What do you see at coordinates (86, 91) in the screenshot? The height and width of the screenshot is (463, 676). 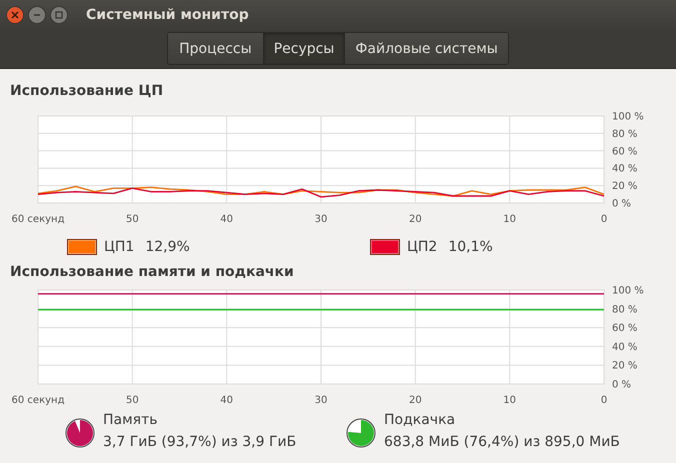 I see `section-heading: Использование ЦП` at bounding box center [86, 91].